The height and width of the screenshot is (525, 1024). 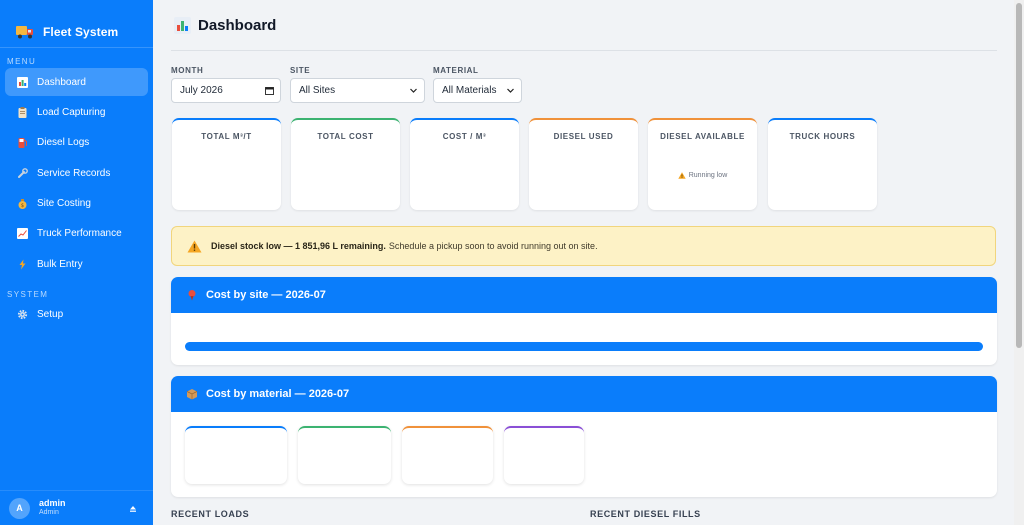 I want to click on stat-label: COST / M³, so click(x=464, y=136).